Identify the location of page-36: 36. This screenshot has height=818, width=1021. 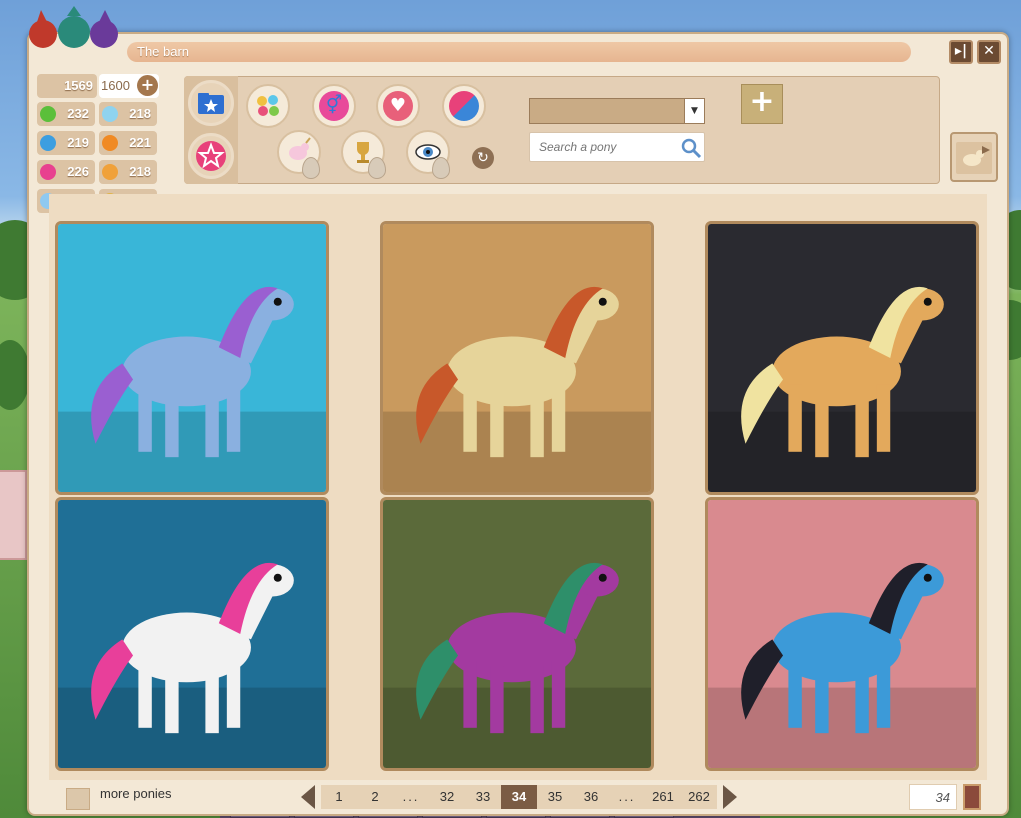
(591, 797).